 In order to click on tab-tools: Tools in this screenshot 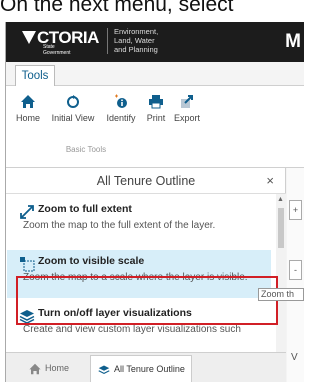, I will do `click(35, 76)`.